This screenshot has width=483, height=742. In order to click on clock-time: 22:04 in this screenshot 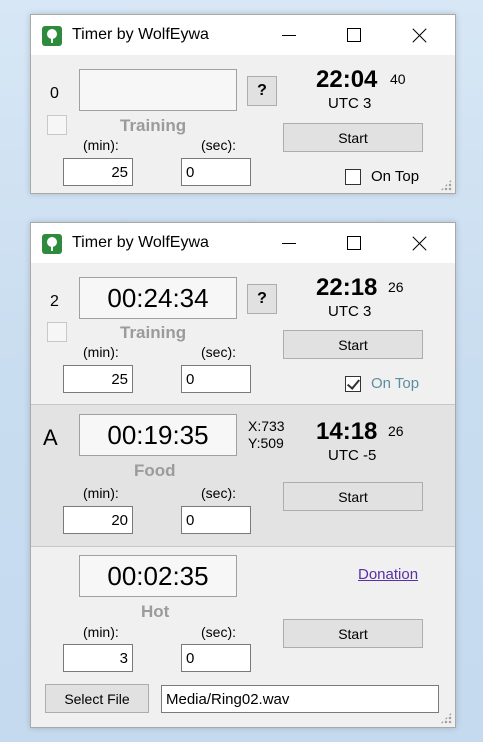, I will do `click(347, 79)`.